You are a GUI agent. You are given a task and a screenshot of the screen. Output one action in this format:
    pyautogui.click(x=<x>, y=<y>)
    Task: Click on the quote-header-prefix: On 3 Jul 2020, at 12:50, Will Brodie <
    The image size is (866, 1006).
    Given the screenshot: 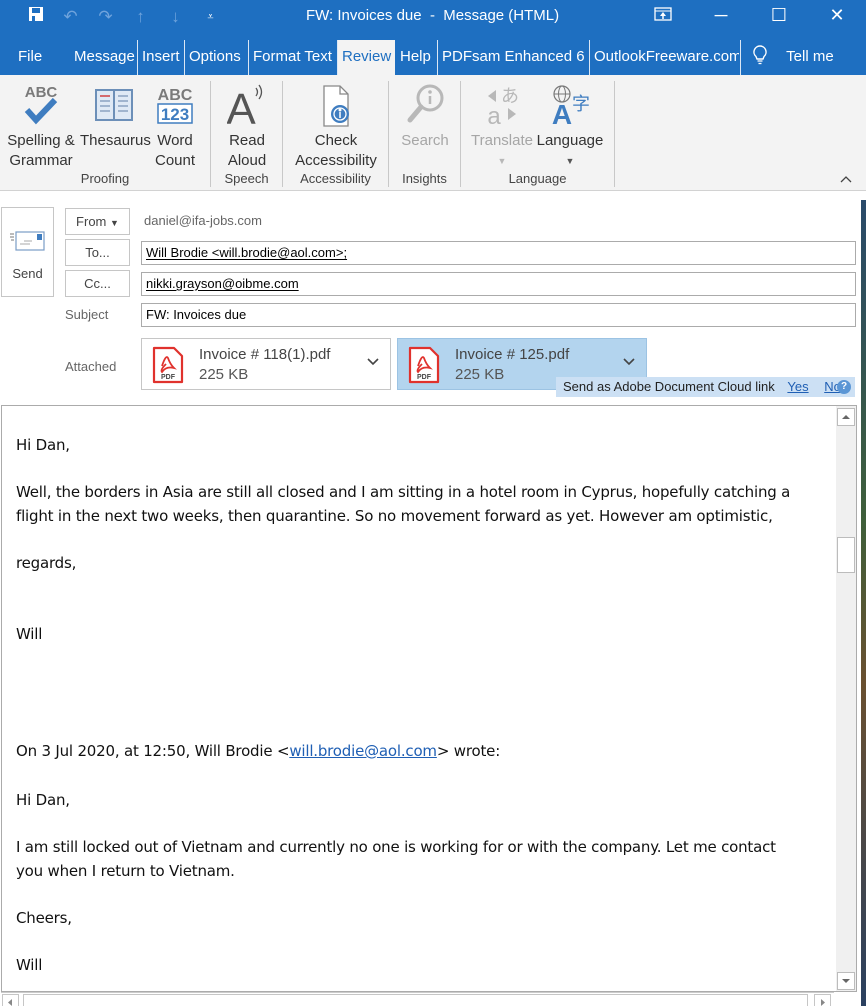 What is the action you would take?
    pyautogui.click(x=153, y=751)
    